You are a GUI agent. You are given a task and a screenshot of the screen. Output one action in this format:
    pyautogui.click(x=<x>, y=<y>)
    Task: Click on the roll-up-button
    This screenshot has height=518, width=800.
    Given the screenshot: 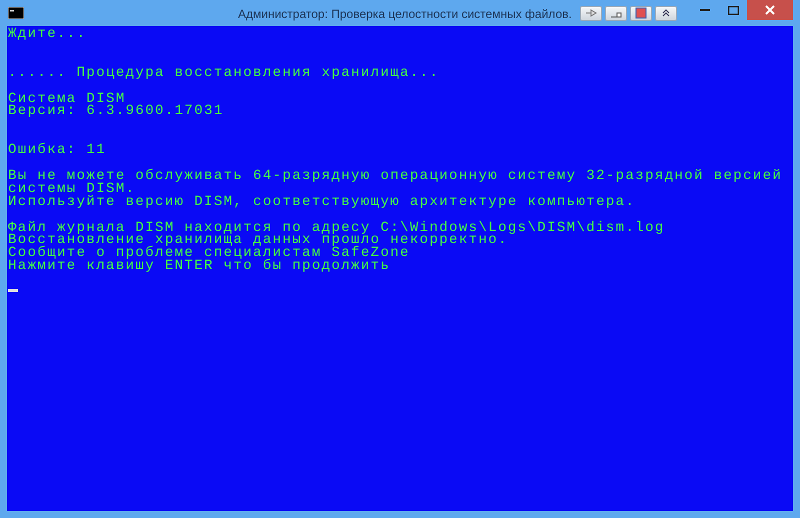 What is the action you would take?
    pyautogui.click(x=666, y=13)
    